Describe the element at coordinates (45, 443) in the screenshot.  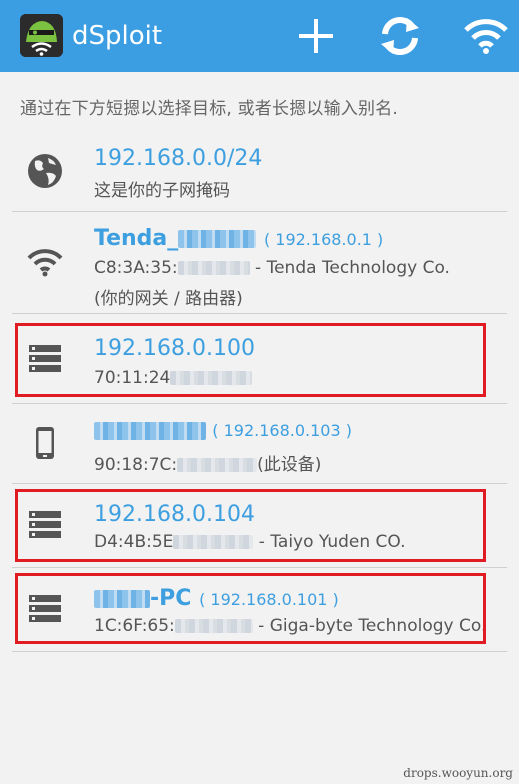
I see `phone-icon` at that location.